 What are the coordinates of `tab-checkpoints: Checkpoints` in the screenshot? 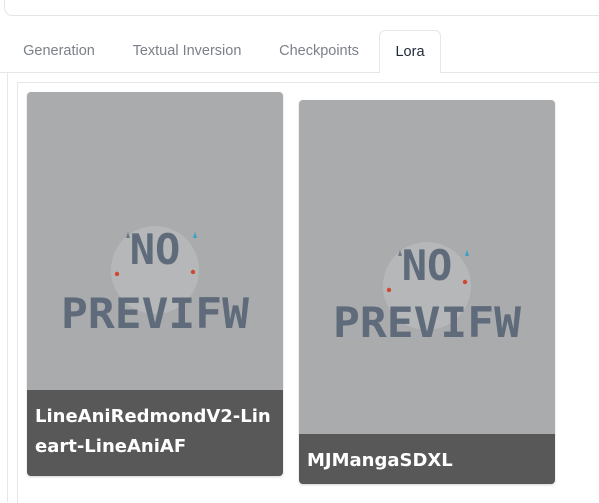 It's located at (319, 51).